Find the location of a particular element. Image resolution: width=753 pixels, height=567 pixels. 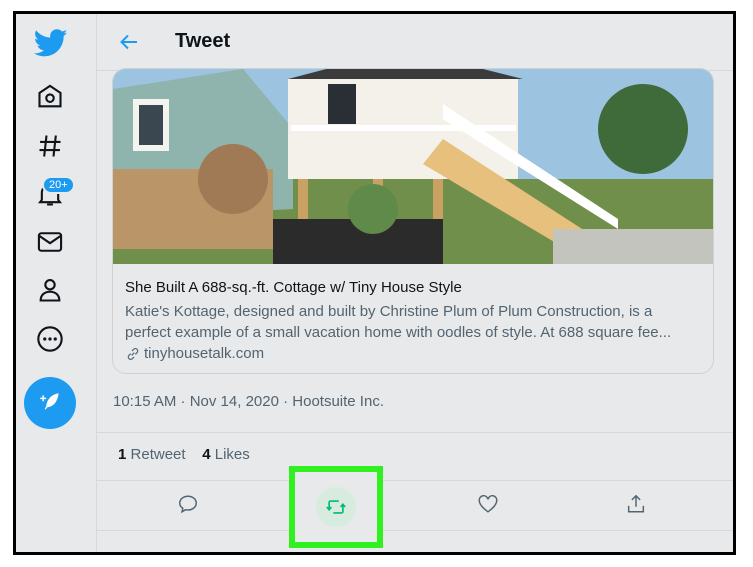

link-chain-icon is located at coordinates (133, 353).